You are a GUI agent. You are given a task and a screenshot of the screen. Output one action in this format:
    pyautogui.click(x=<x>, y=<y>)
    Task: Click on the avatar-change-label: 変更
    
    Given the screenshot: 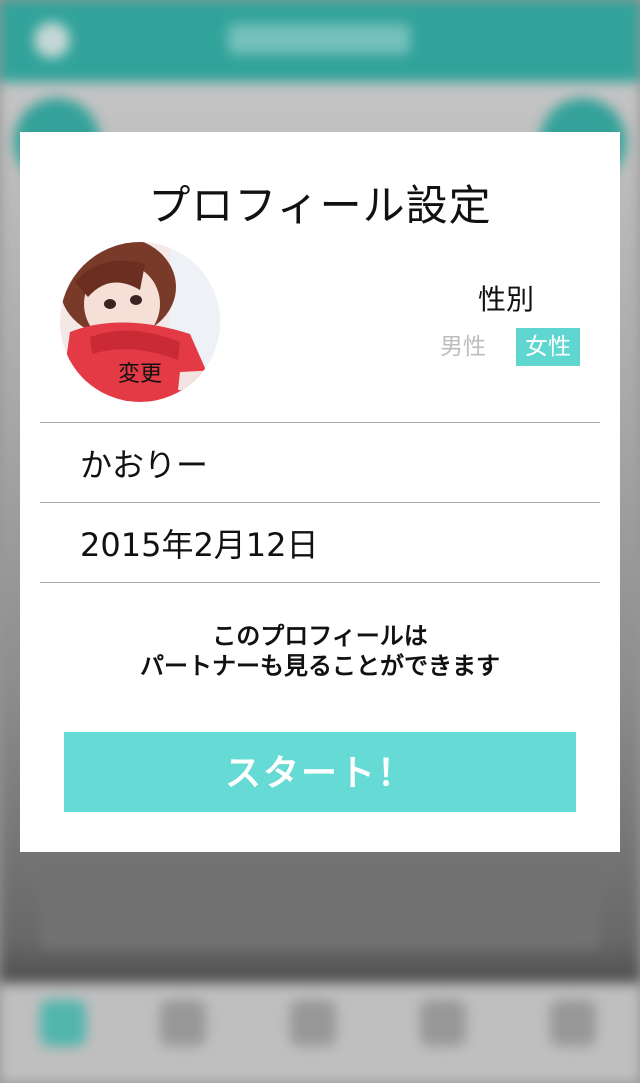 What is the action you would take?
    pyautogui.click(x=139, y=374)
    